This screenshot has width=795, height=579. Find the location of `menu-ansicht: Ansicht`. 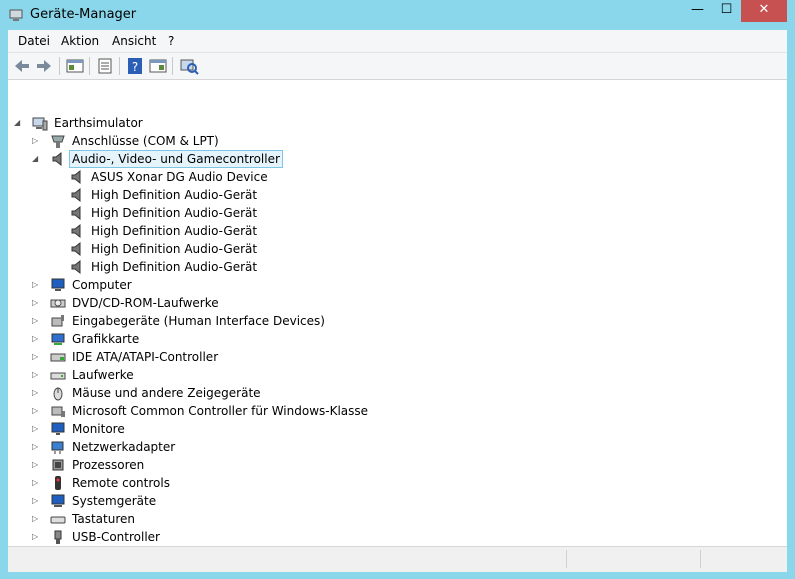

menu-ansicht: Ansicht is located at coordinates (134, 41).